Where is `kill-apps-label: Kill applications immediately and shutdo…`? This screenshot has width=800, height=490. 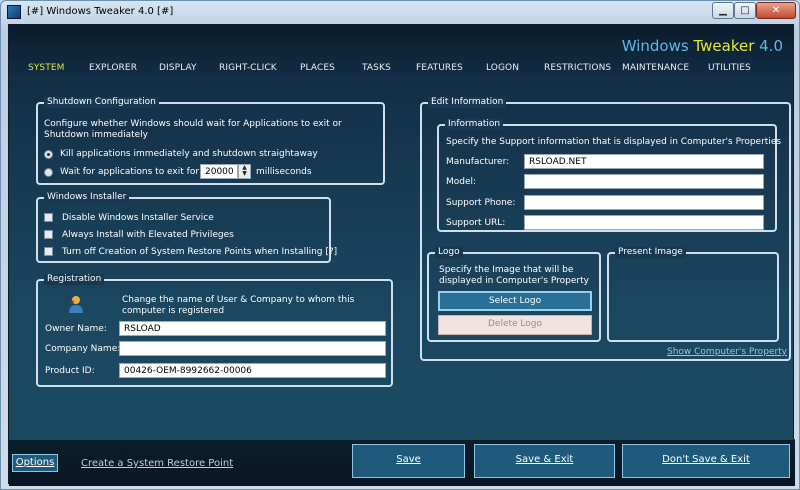
kill-apps-label: Kill applications immediately and shutdo… is located at coordinates (189, 154).